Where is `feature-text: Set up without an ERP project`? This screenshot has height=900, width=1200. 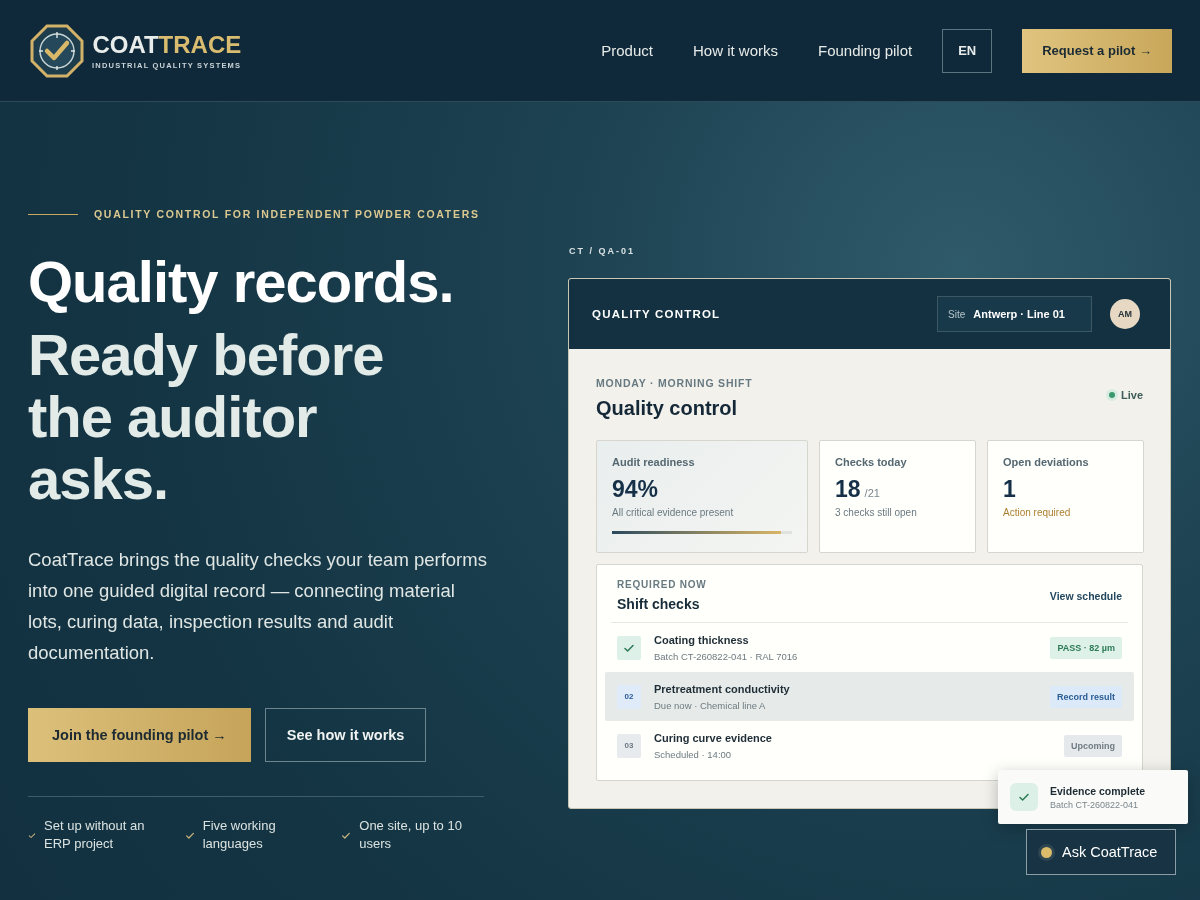 feature-text: Set up without an ERP project is located at coordinates (95, 835).